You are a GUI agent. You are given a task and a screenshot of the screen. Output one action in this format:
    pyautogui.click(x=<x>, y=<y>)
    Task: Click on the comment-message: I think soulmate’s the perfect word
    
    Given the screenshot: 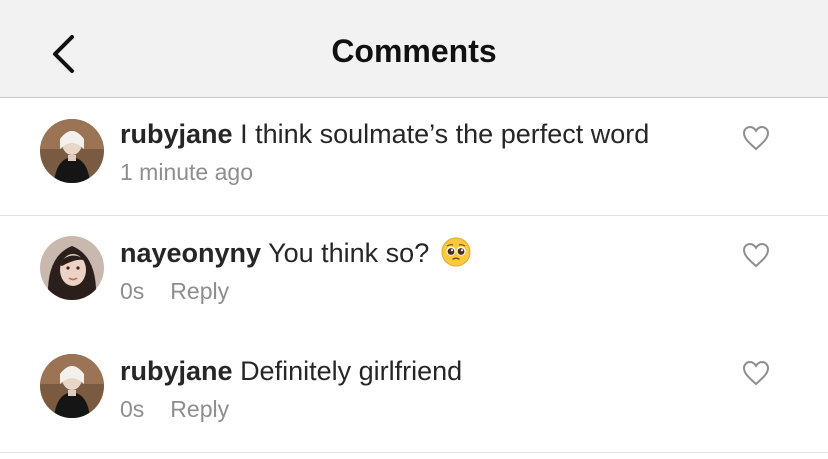 What is the action you would take?
    pyautogui.click(x=445, y=134)
    